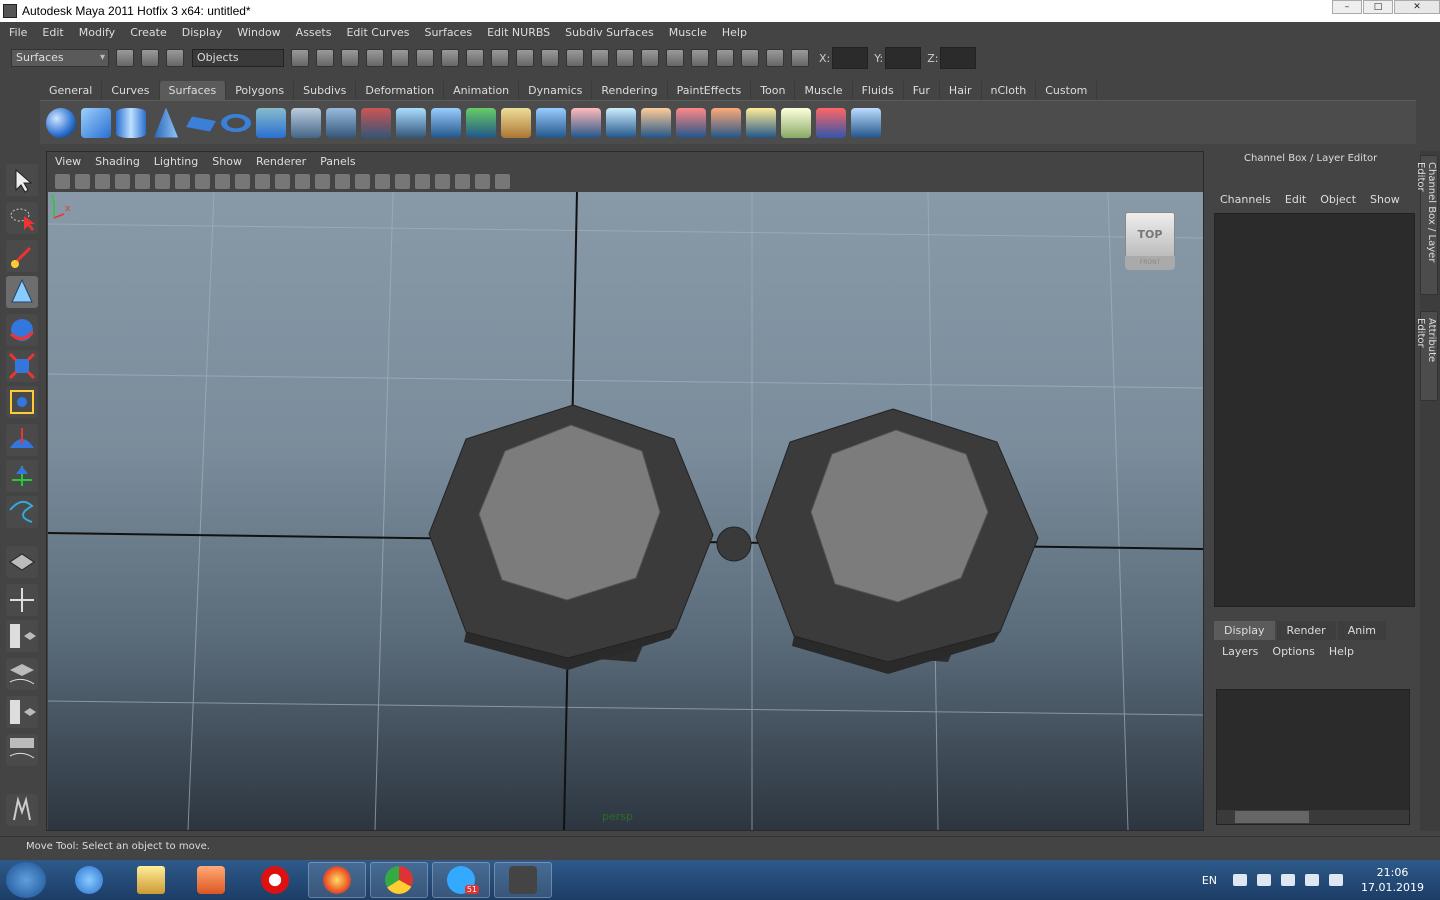 Image resolution: width=1440 pixels, height=900 pixels. Describe the element at coordinates (151, 880) in the screenshot. I see `file-explorer-icon` at that location.